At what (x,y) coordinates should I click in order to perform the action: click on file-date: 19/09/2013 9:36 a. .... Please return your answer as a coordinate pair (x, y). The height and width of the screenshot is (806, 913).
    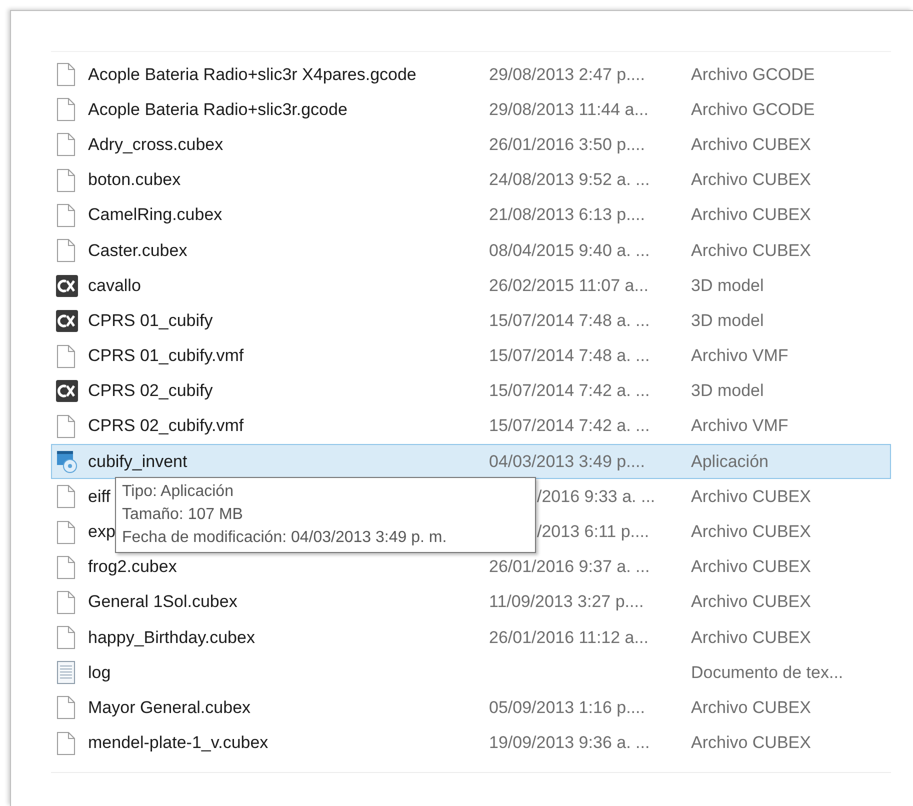
    Looking at the image, I should click on (569, 743).